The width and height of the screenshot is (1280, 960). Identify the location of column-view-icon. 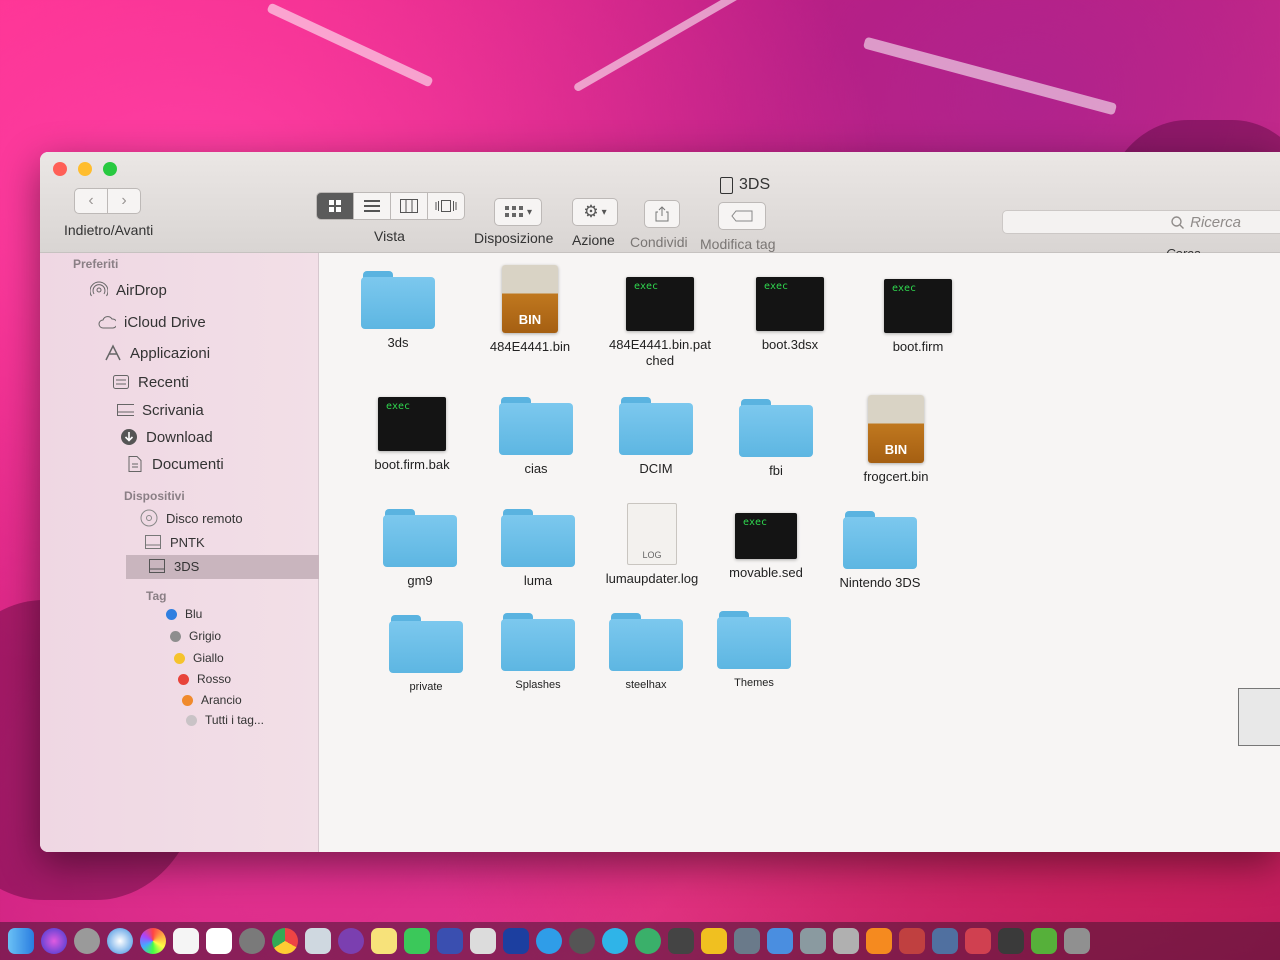
(409, 206).